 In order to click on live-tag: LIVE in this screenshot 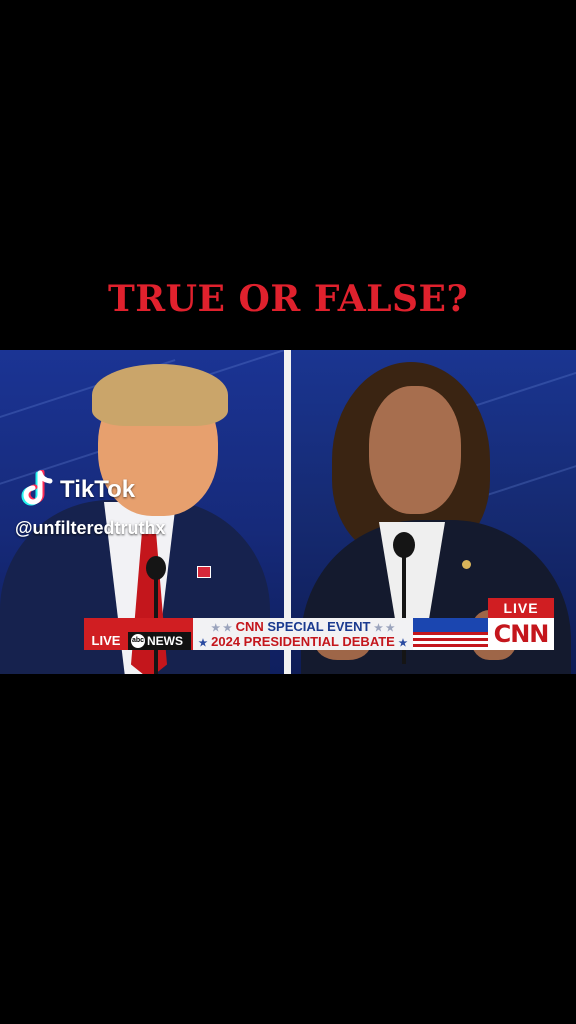, I will do `click(521, 608)`.